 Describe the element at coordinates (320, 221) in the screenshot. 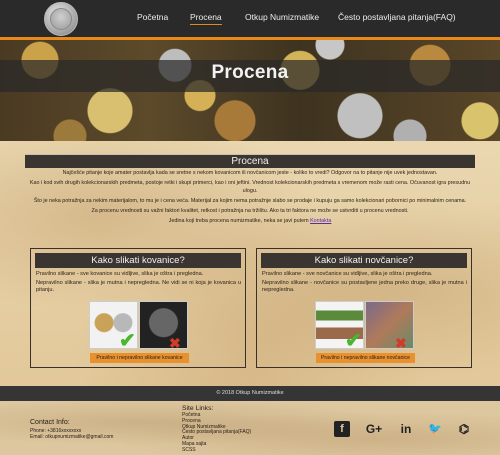

I see `contact-link: Kontakta` at that location.